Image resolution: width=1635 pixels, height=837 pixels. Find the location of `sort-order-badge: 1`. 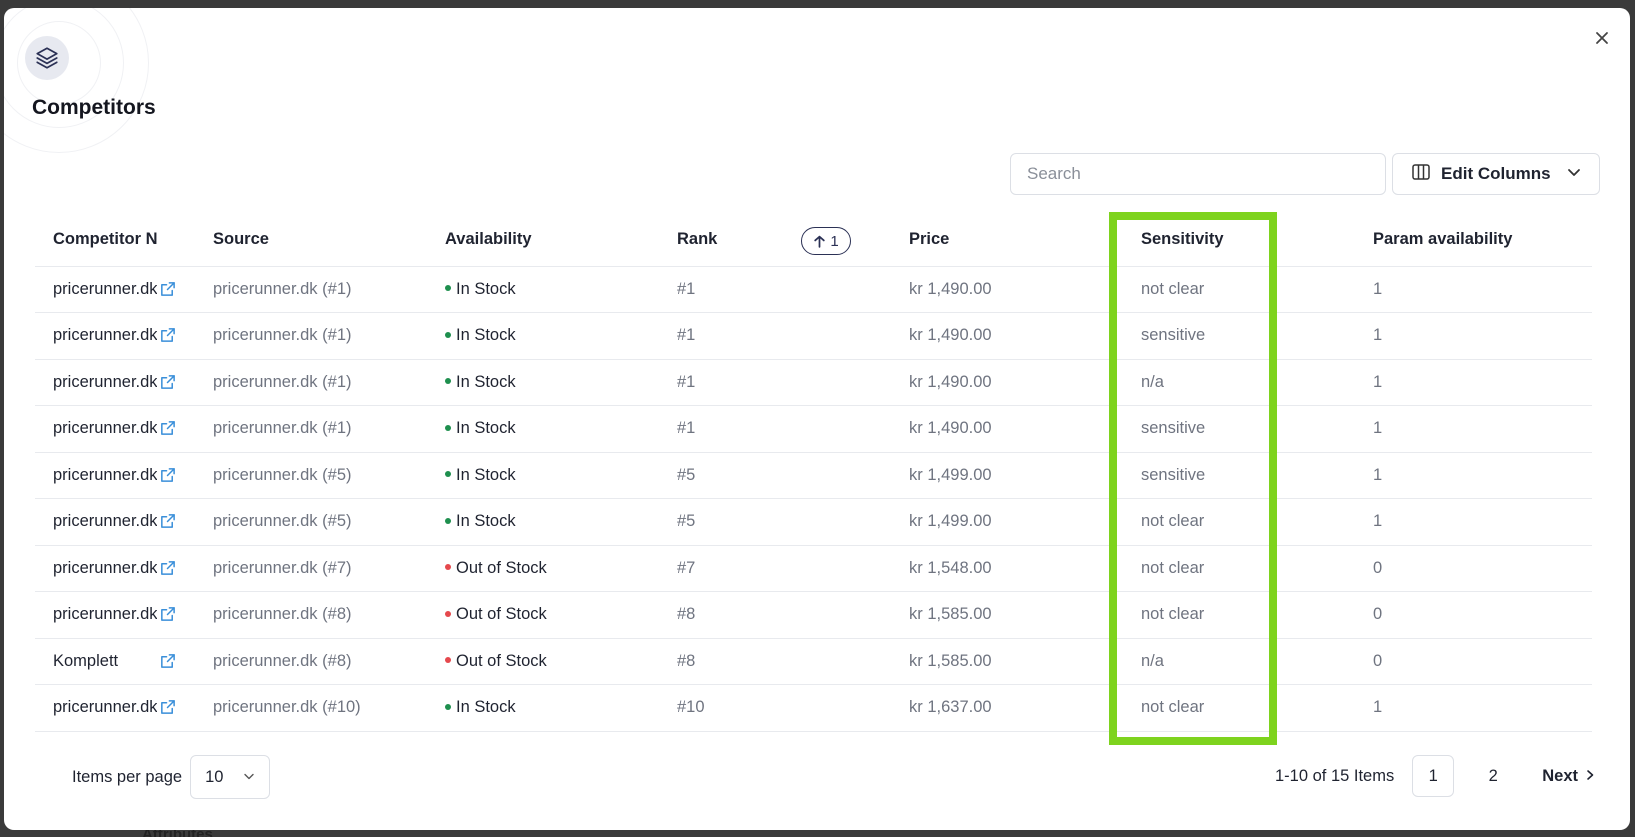

sort-order-badge: 1 is located at coordinates (826, 241).